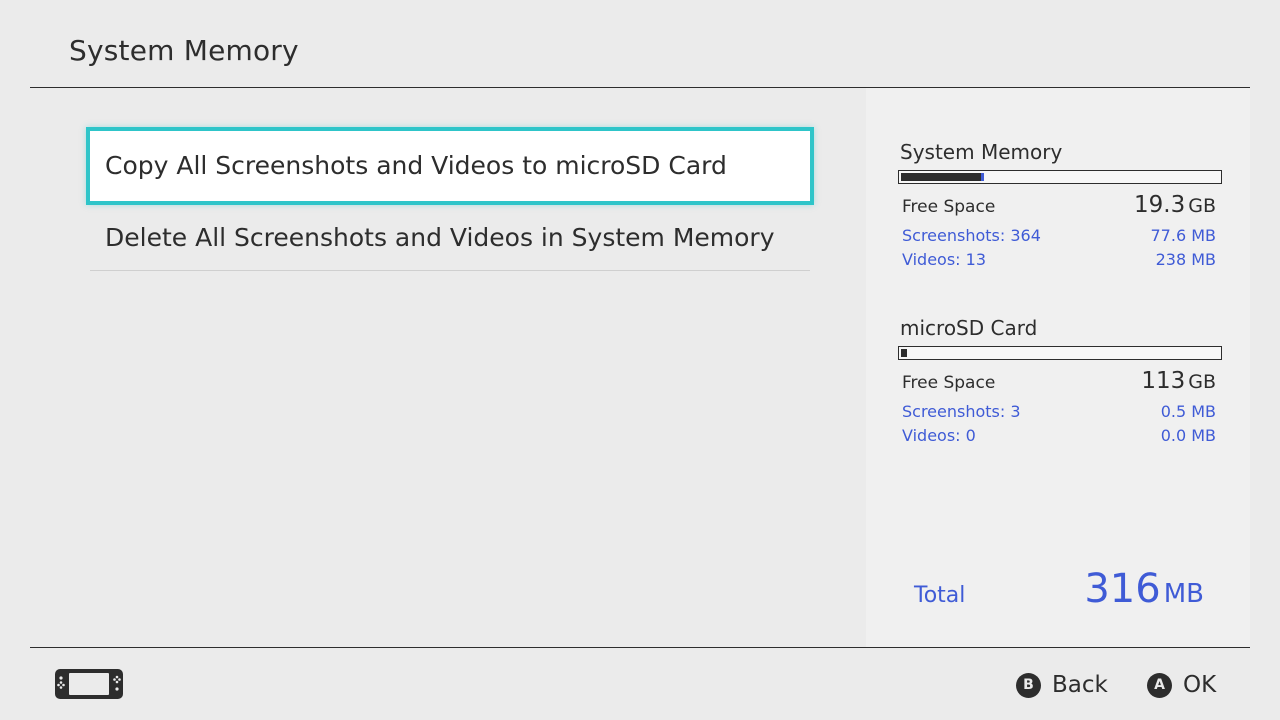 The height and width of the screenshot is (720, 1280). I want to click on microsd-card-free-row: Free Space 113 GB, so click(1060, 384).